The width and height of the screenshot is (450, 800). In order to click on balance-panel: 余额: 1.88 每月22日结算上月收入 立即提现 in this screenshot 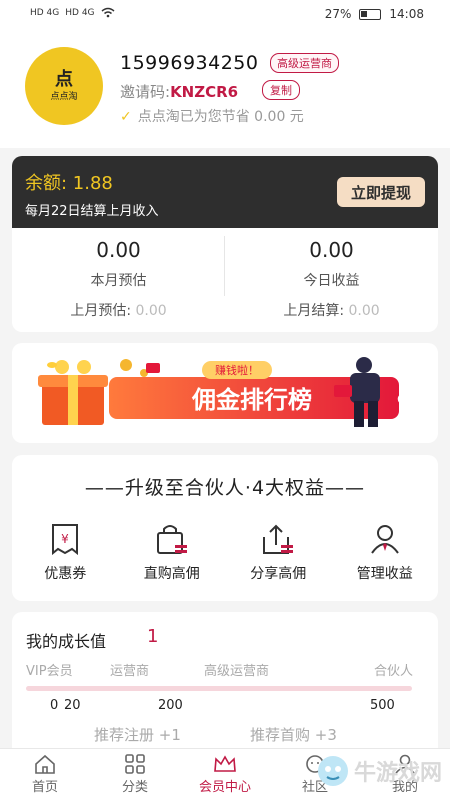, I will do `click(225, 192)`.